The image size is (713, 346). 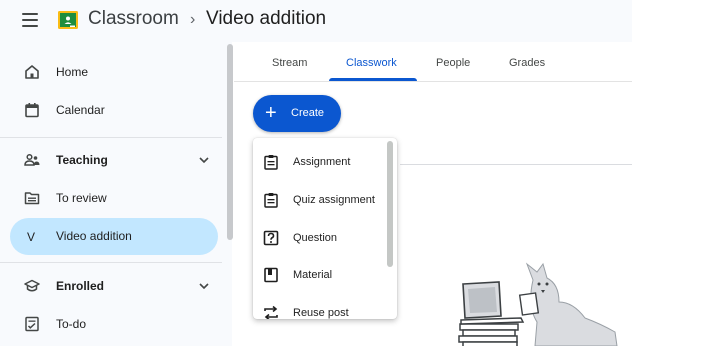 I want to click on menu-item-question: Question, so click(x=325, y=238).